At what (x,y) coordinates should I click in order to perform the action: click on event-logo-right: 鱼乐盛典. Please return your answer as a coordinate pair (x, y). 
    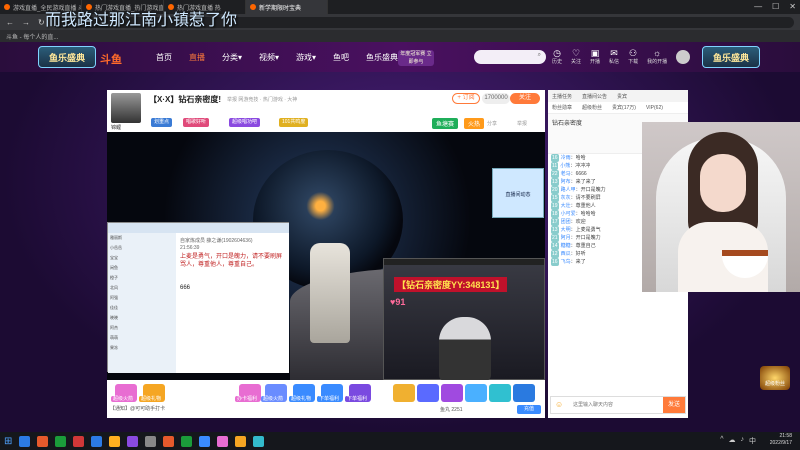
    Looking at the image, I should click on (731, 57).